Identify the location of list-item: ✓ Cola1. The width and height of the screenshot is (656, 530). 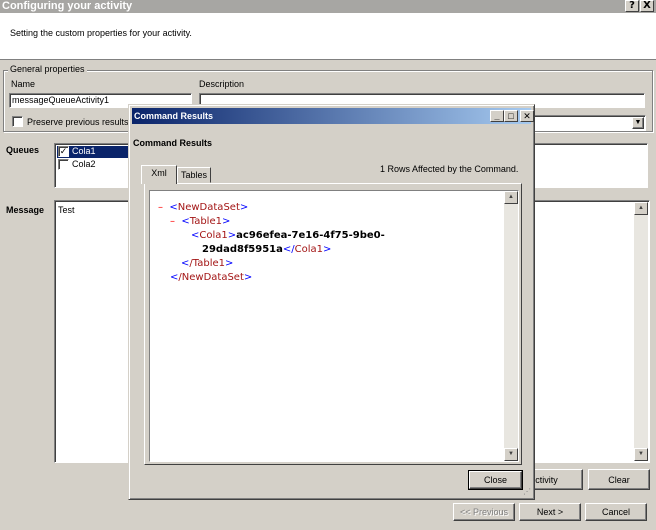
(92, 152).